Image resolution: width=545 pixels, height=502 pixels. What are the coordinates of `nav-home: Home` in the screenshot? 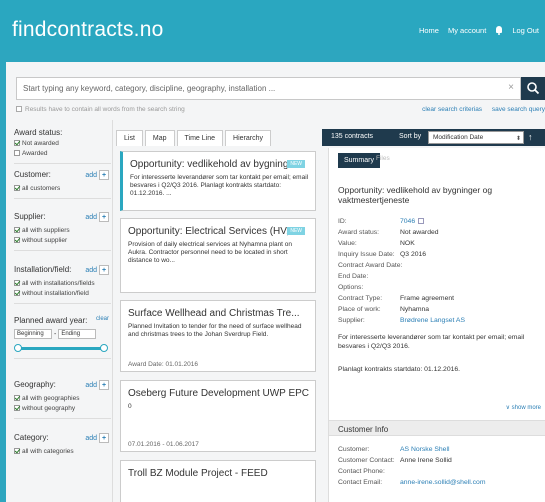 It's located at (429, 30).